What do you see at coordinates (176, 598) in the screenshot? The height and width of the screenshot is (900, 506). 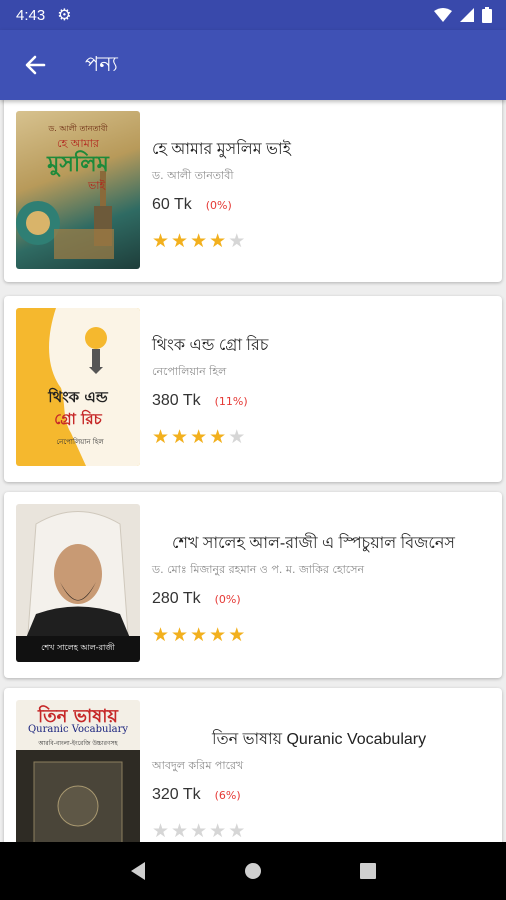 I see `product-price: 280 Tk` at bounding box center [176, 598].